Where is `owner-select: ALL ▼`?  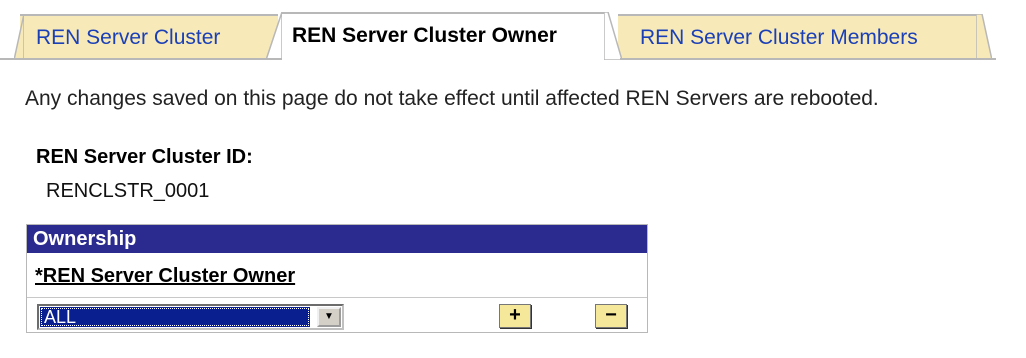 owner-select: ALL ▼ is located at coordinates (190, 317).